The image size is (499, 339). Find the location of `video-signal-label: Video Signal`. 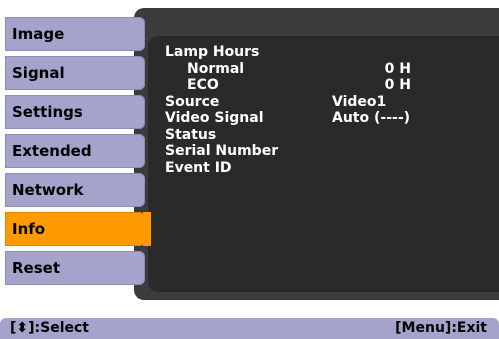

video-signal-label: Video Signal is located at coordinates (214, 118).